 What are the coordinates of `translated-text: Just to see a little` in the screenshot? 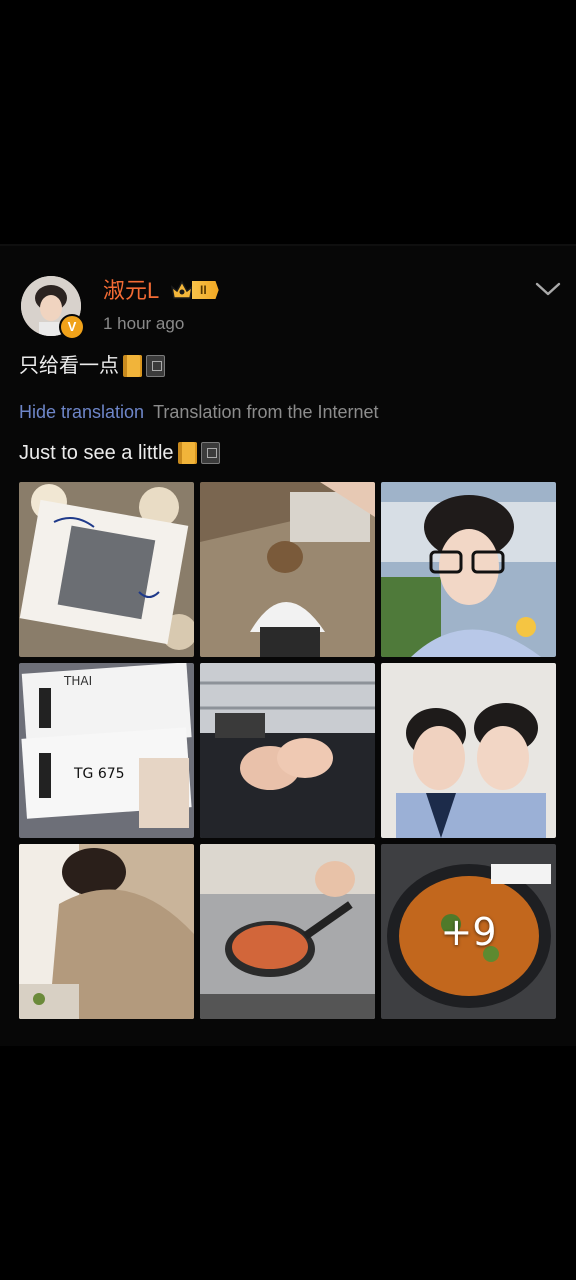 It's located at (96, 453).